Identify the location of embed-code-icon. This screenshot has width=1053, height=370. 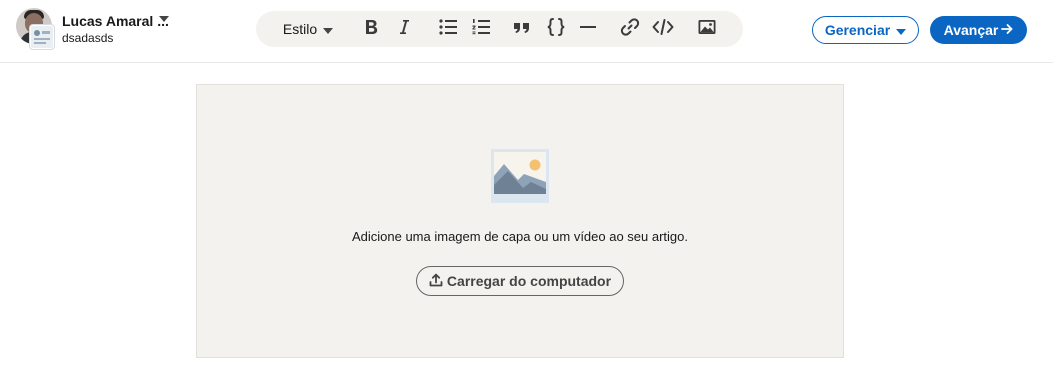
(663, 29).